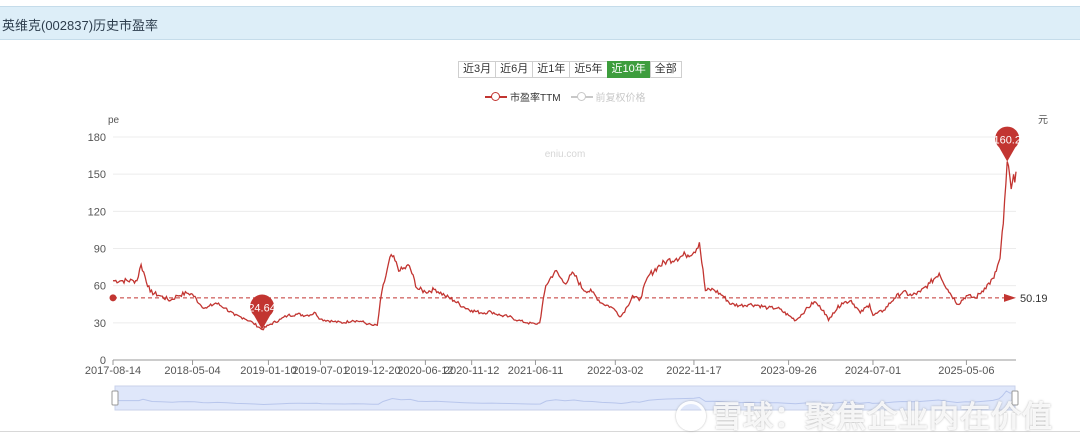 This screenshot has width=1080, height=441. I want to click on y-tick-label: 120, so click(97, 212).